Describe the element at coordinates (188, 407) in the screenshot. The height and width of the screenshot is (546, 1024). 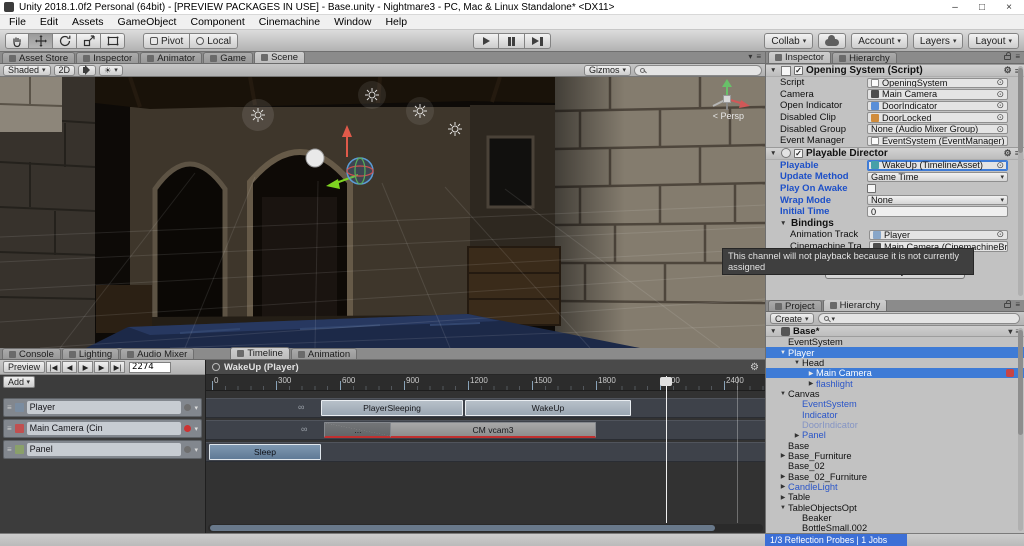
I see `record-button` at that location.